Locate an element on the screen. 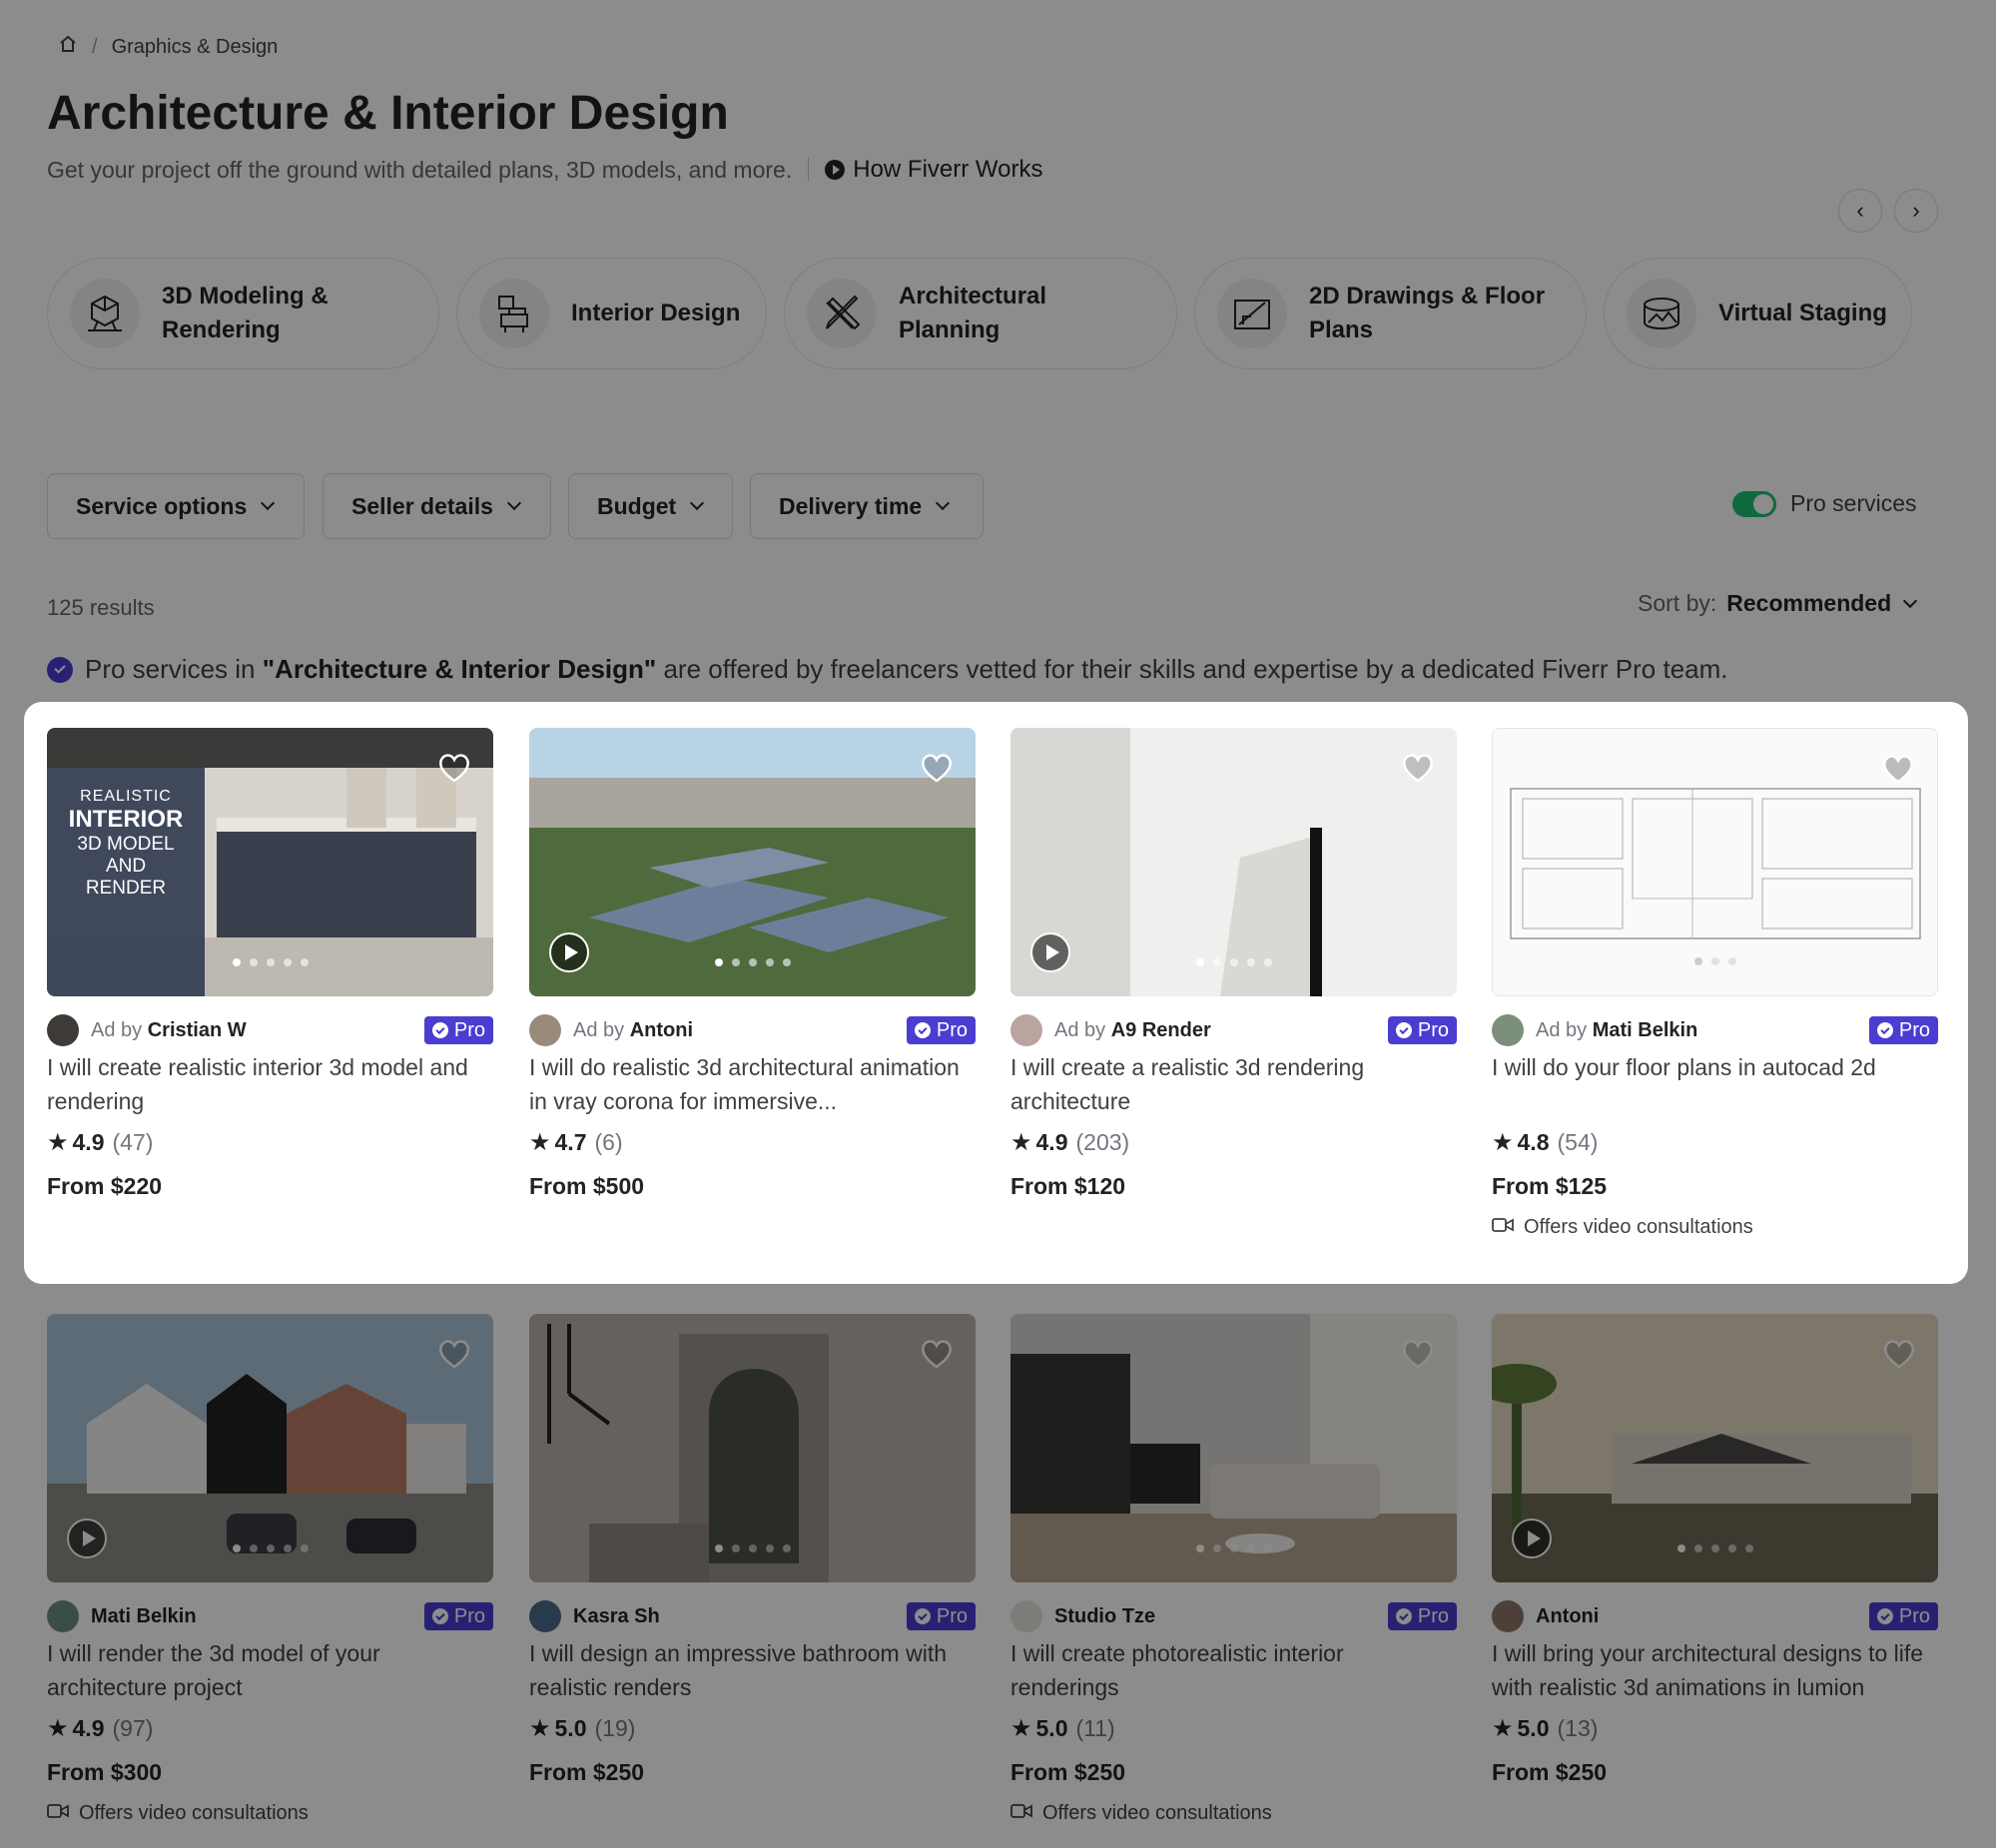  breadcrumb: / Graphics & Design is located at coordinates (168, 47).